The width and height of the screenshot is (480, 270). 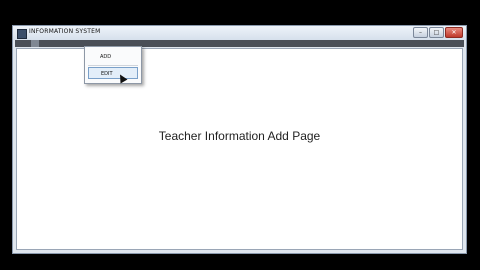 I want to click on video-letterbox-top, so click(x=240, y=8).